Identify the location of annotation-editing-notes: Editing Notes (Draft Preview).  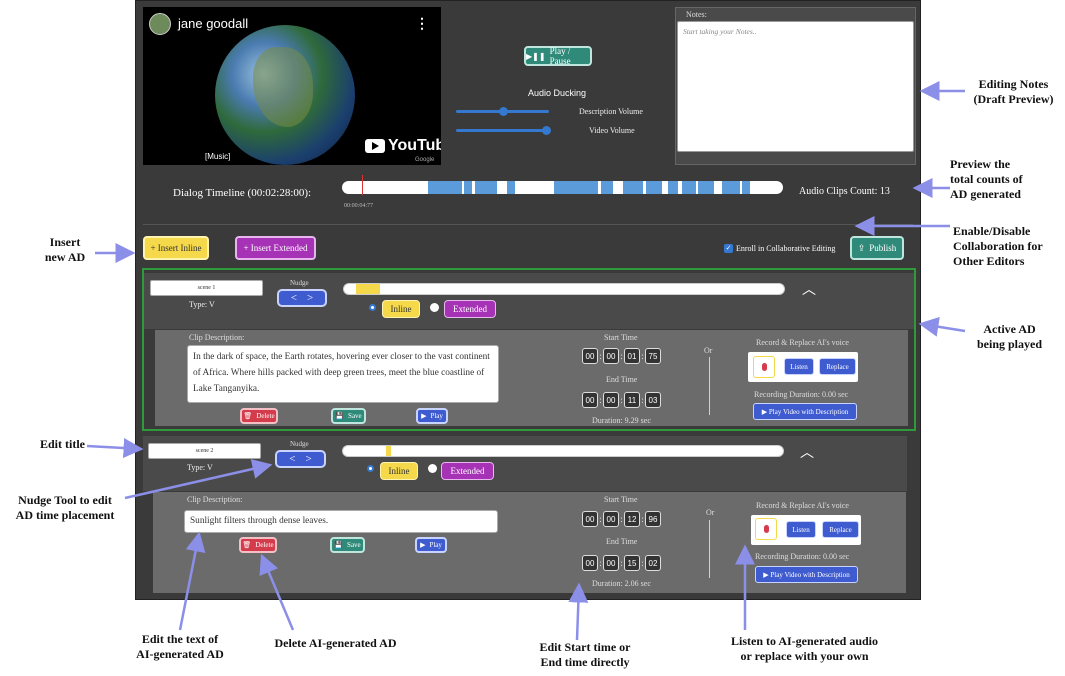
(1013, 91).